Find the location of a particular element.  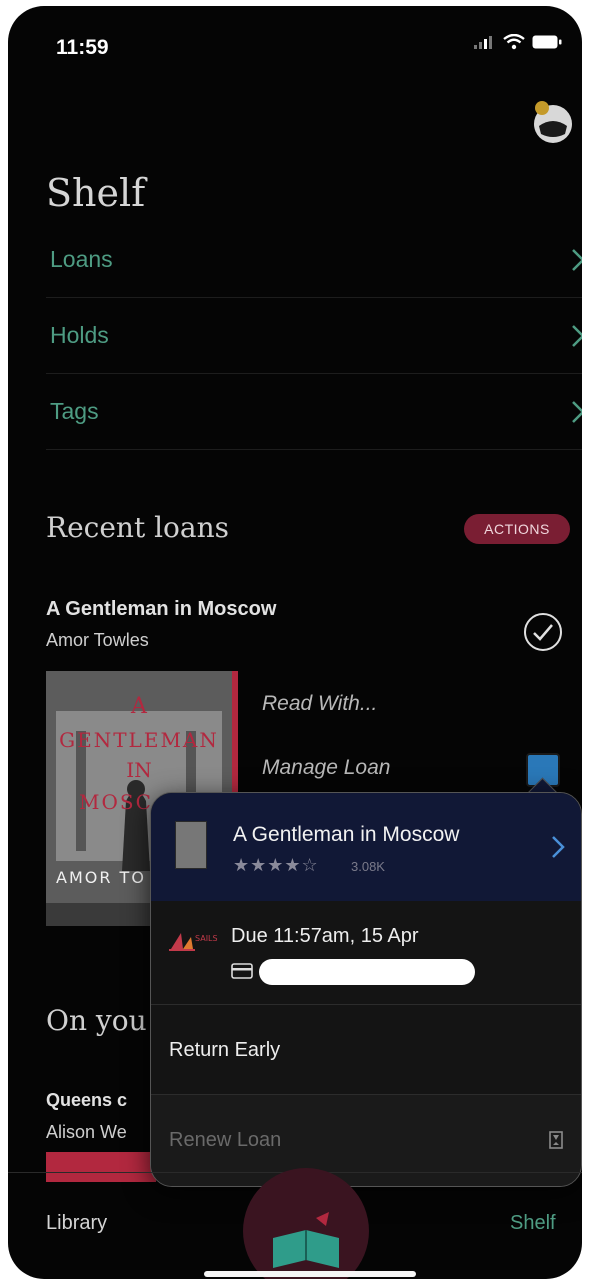

cover-word-gentleman: GENTLEMAN is located at coordinates (139, 740).